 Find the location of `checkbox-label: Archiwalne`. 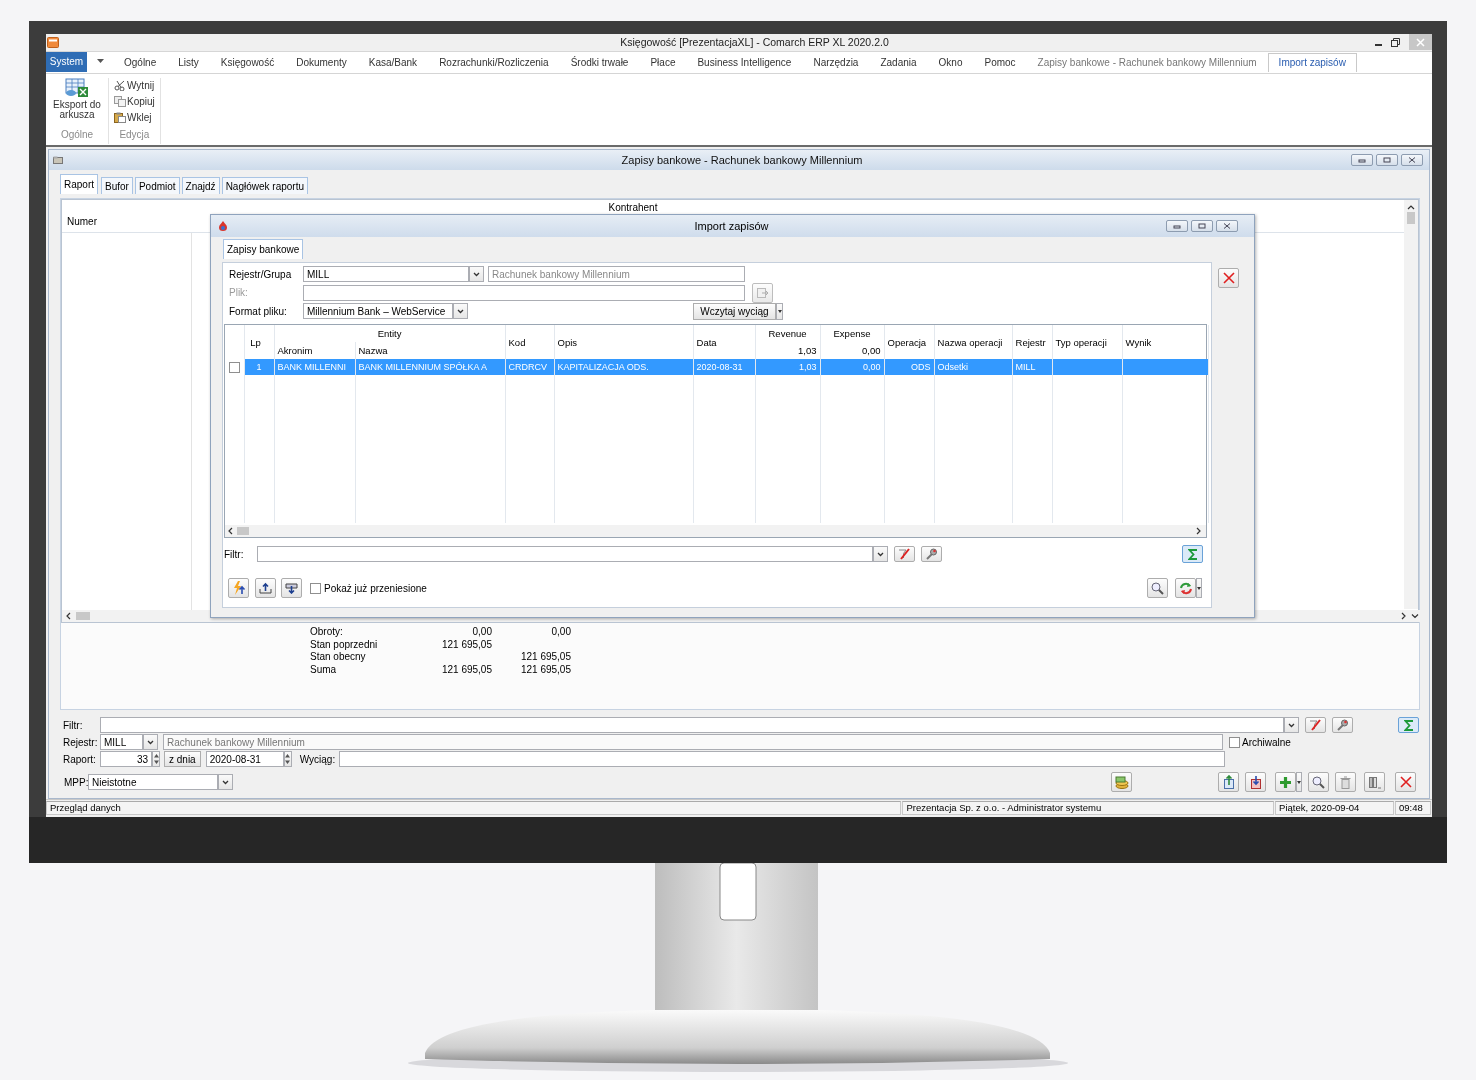

checkbox-label: Archiwalne is located at coordinates (1266, 742).